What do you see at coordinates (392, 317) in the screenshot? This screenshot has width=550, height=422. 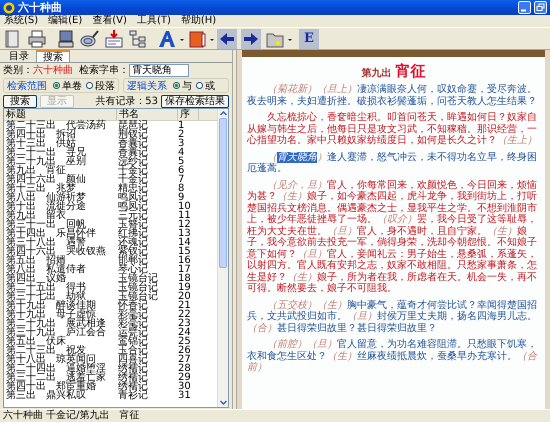 I see `verse-paragraph: （五交枝）（生）胸中豪气，蕴奇才何尝比试？幸闻得楚国招兵，文共武投归如市。（旦）封侯万里丈夫期，扬名四海男儿志。 （合）甚日得荣归故里？甚日得荣归故里？` at bounding box center [392, 317].